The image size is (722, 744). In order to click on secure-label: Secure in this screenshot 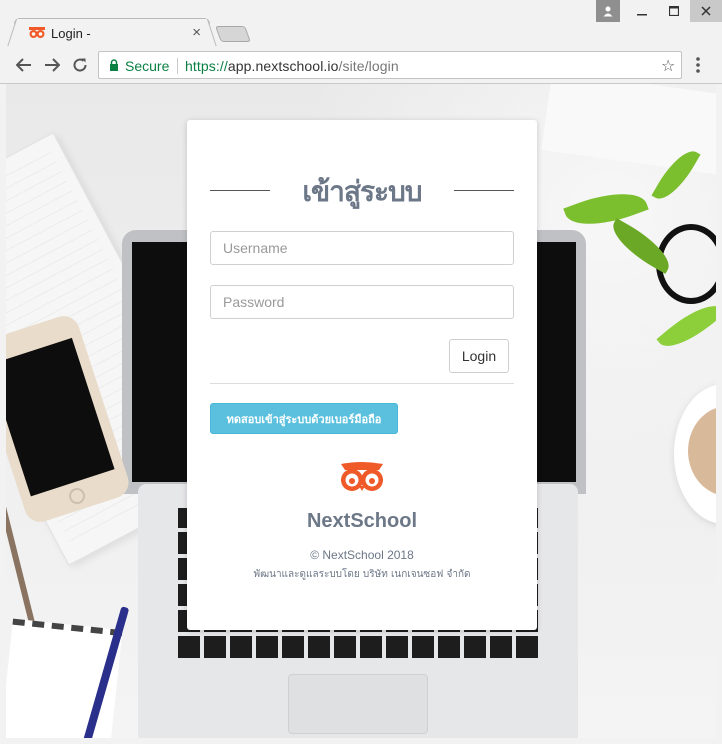, I will do `click(147, 66)`.